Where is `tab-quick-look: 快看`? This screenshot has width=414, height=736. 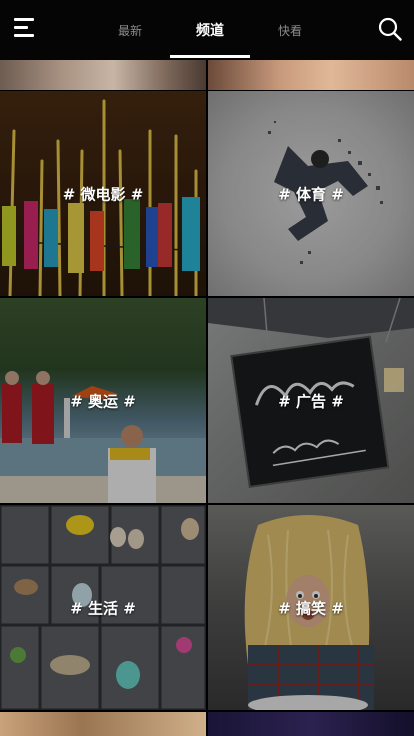
tab-quick-look: 快看 is located at coordinates (290, 30).